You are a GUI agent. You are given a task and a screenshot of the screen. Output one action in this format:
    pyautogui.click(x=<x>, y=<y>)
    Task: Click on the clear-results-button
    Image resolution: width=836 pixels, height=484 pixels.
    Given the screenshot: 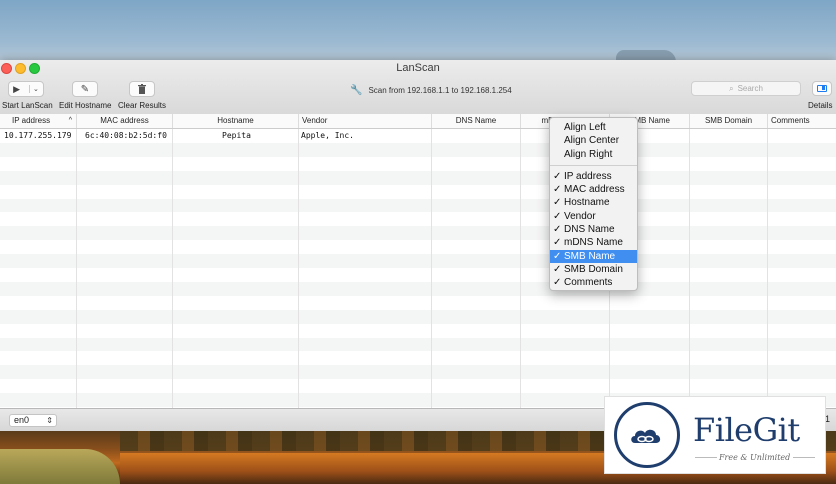 What is the action you would take?
    pyautogui.click(x=142, y=89)
    